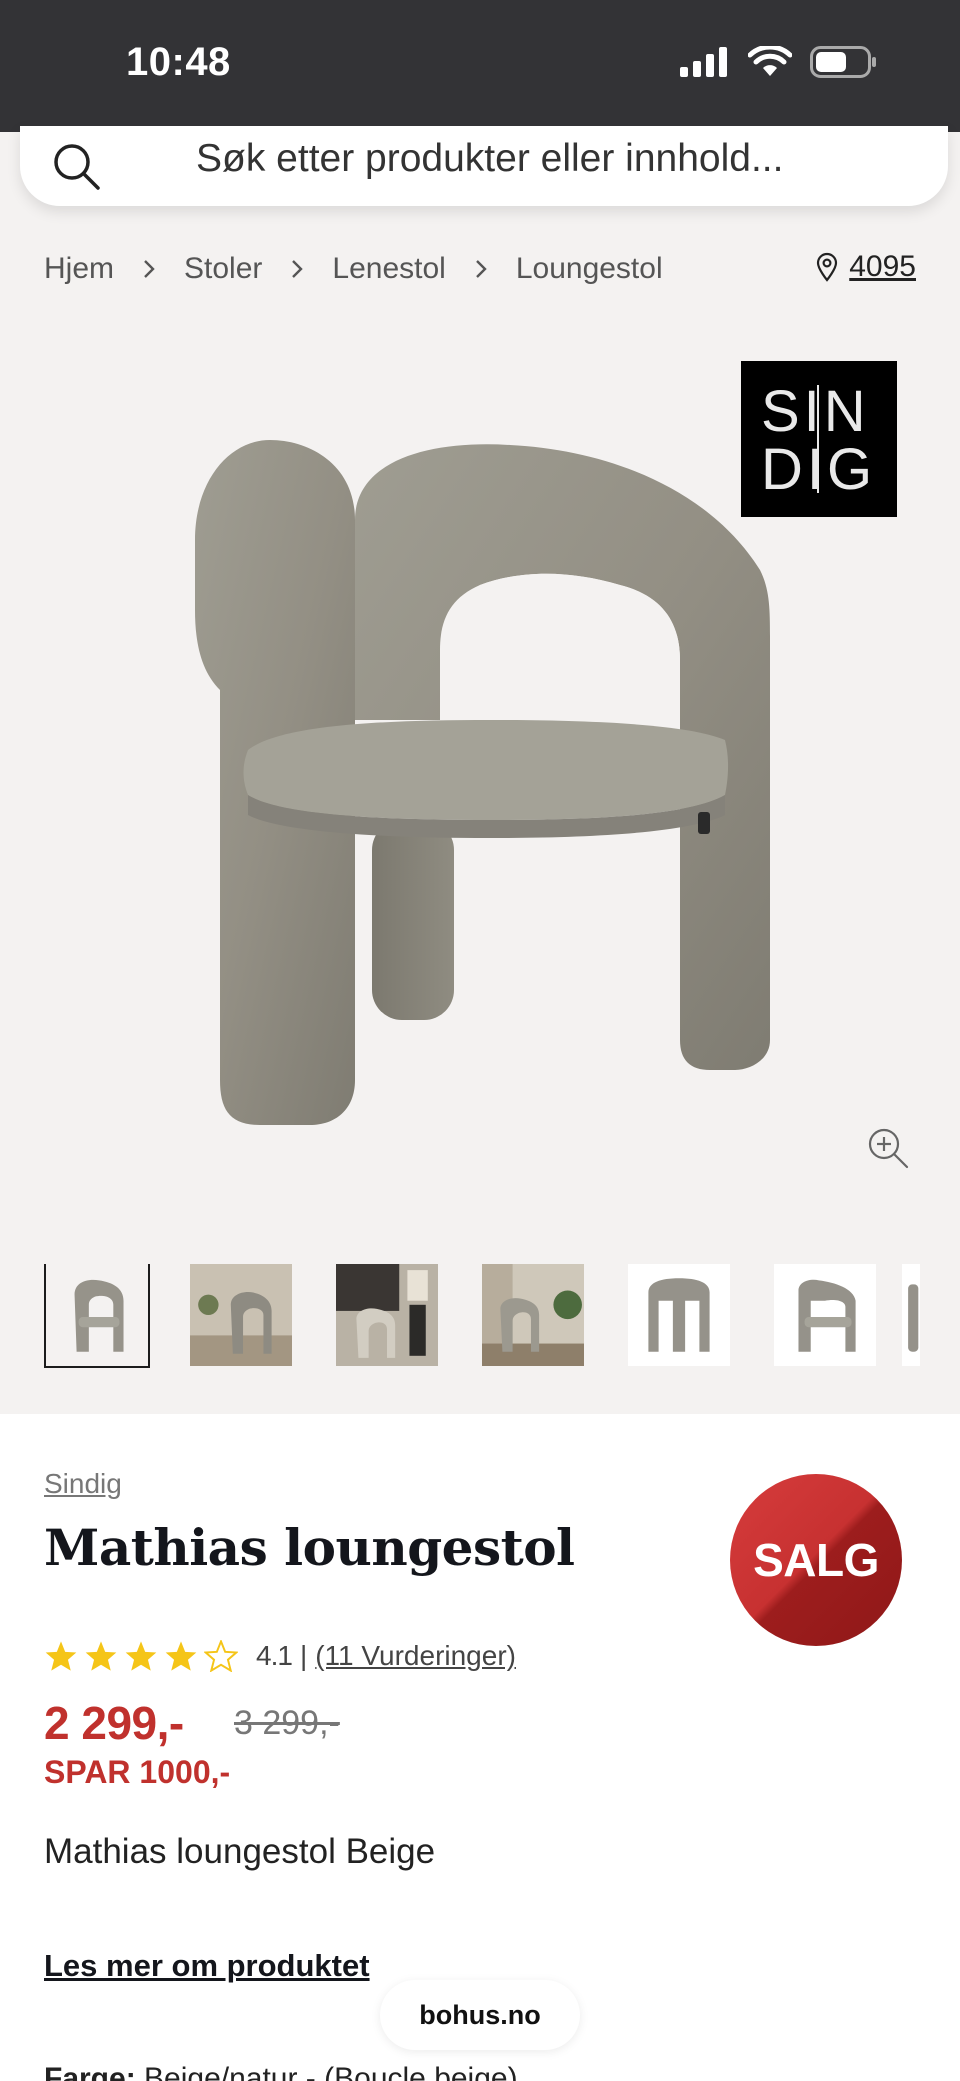 Image resolution: width=960 pixels, height=2081 pixels. I want to click on brand-link: Sindig, so click(83, 1484).